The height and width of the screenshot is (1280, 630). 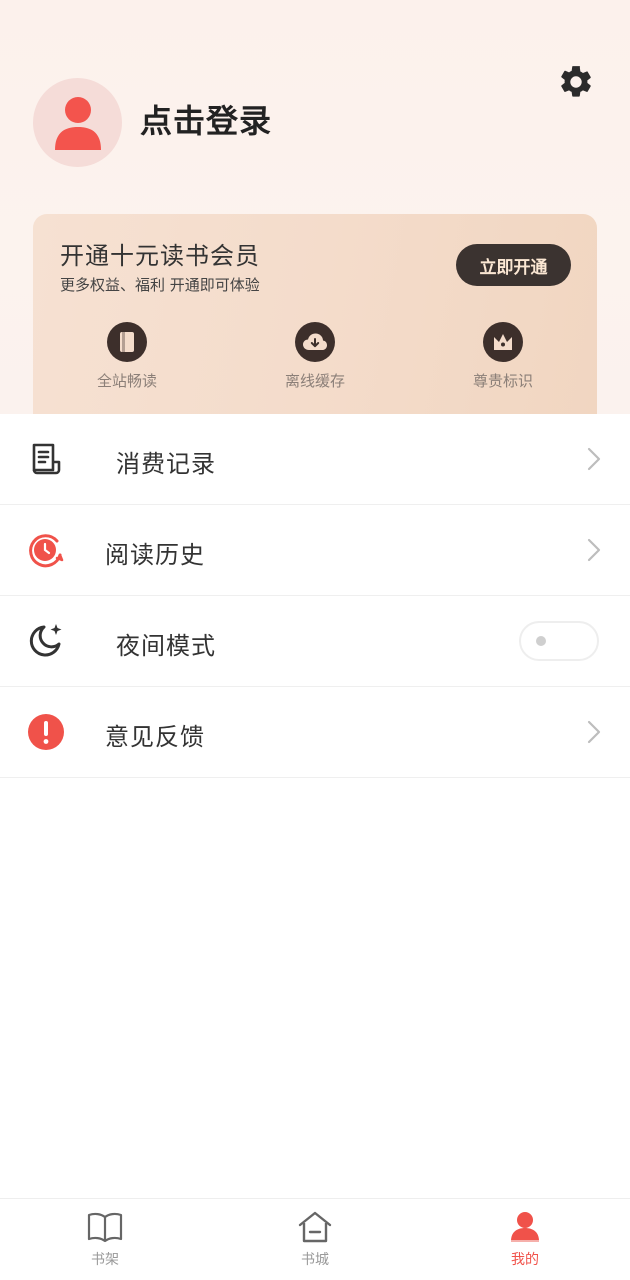 What do you see at coordinates (206, 119) in the screenshot?
I see `login-link: 点击登录` at bounding box center [206, 119].